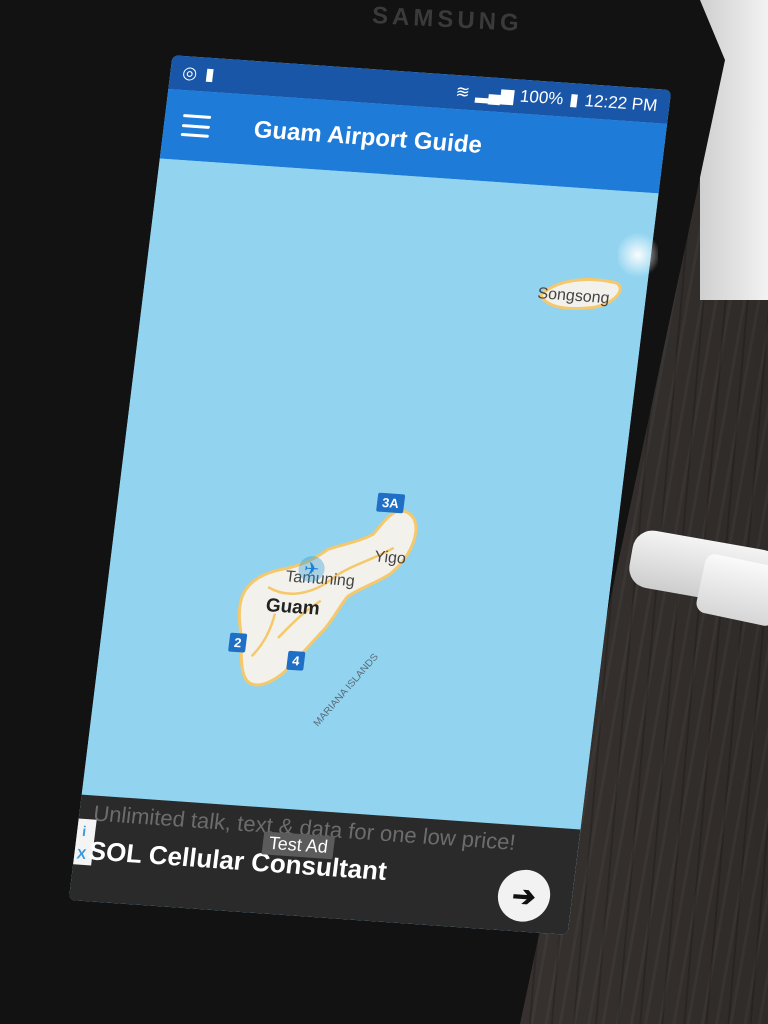 This screenshot has height=1024, width=768. I want to click on ad-close-icon: X, so click(81, 853).